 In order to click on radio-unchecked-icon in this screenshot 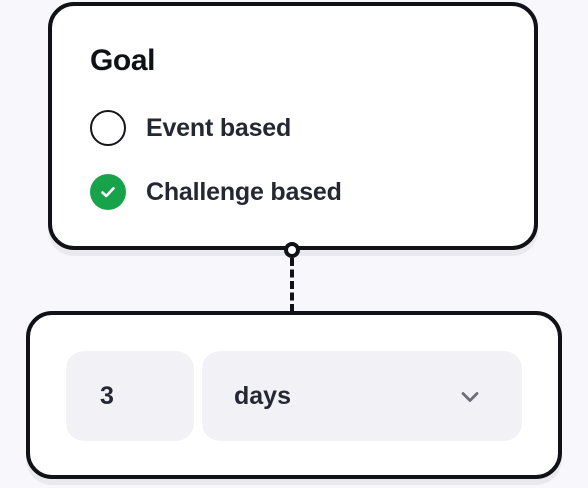, I will do `click(108, 128)`.